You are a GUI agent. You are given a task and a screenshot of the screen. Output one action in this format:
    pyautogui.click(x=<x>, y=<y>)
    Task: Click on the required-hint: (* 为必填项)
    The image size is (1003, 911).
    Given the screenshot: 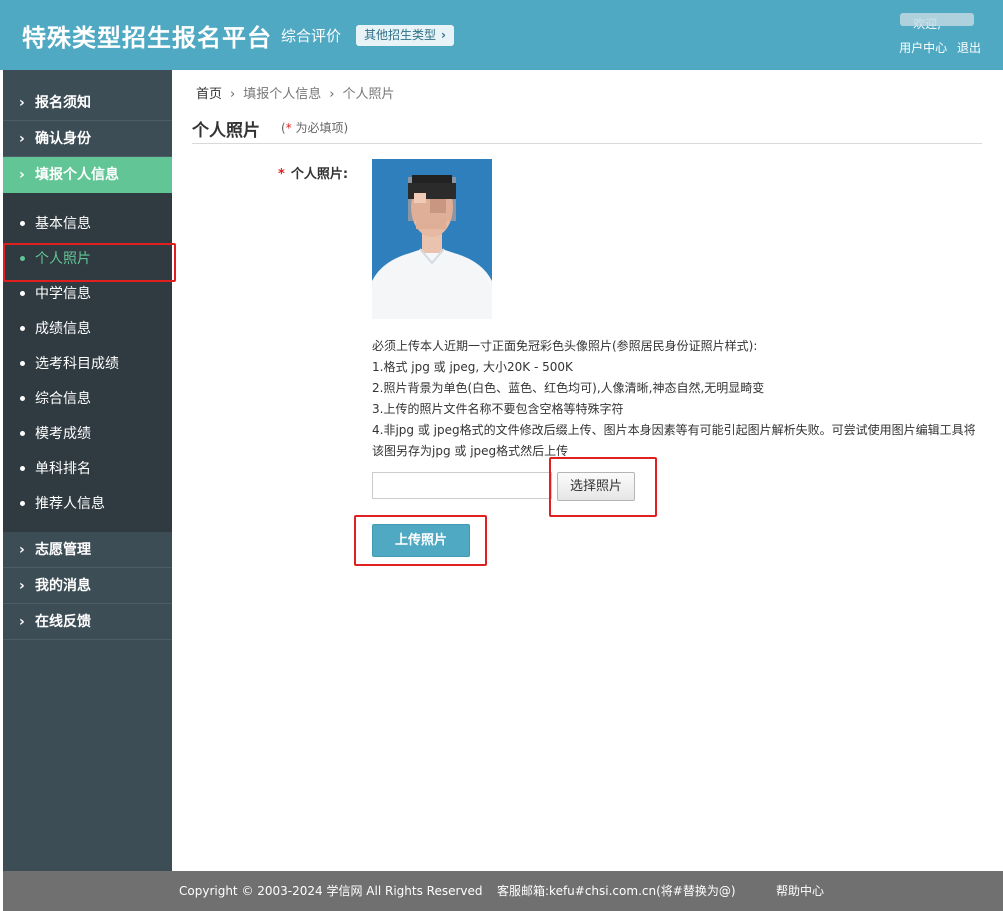 What is the action you would take?
    pyautogui.click(x=315, y=128)
    